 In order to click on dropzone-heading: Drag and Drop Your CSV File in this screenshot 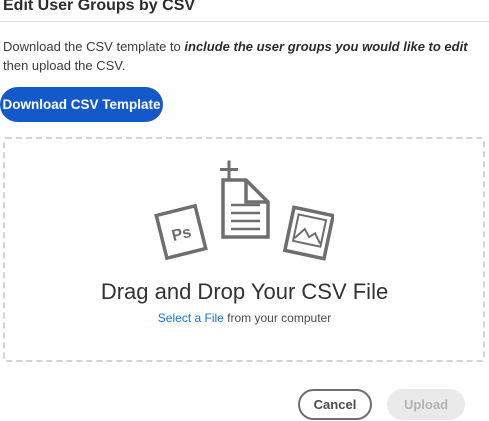, I will do `click(244, 291)`.